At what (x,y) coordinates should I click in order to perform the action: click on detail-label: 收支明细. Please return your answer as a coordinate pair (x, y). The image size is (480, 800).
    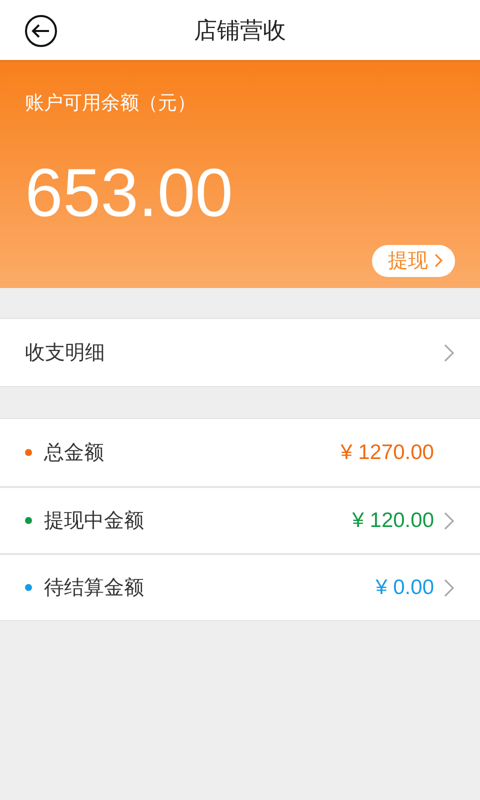
    Looking at the image, I should click on (65, 353).